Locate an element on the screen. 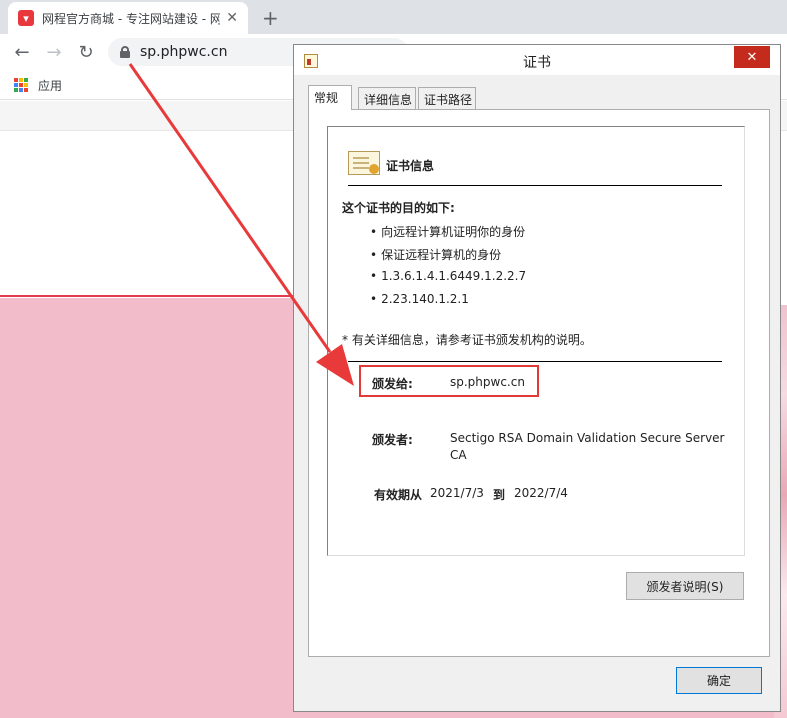 Image resolution: width=787 pixels, height=718 pixels. purpose-item: 2.23.140.1.2.1 is located at coordinates (448, 303).